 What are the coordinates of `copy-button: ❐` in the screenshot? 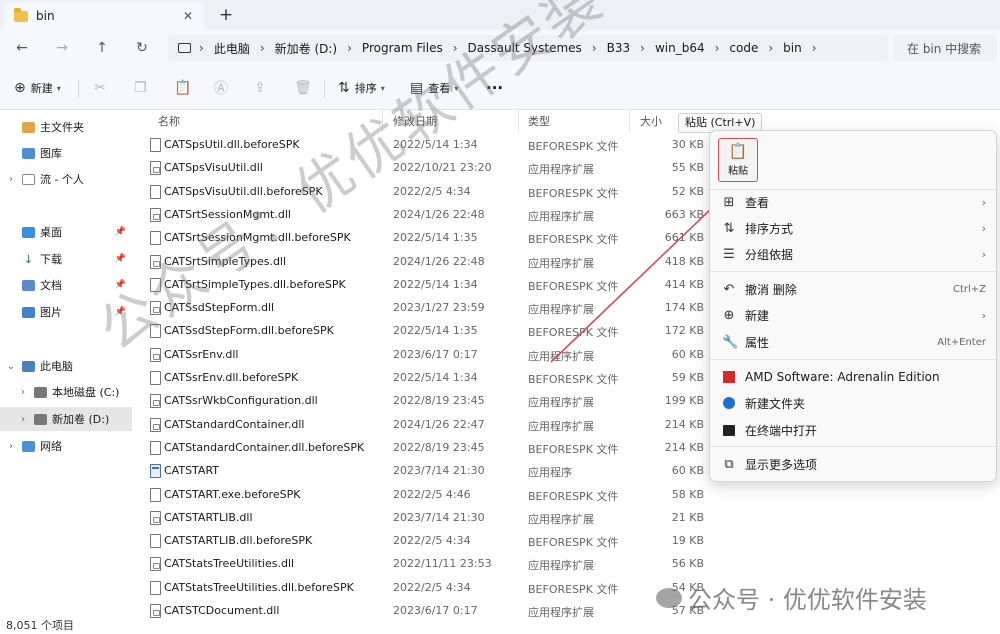 It's located at (143, 88).